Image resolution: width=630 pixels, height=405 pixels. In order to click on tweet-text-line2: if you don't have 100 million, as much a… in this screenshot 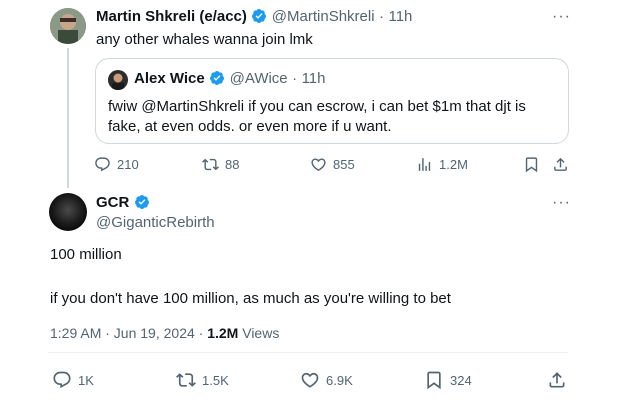, I will do `click(250, 298)`.